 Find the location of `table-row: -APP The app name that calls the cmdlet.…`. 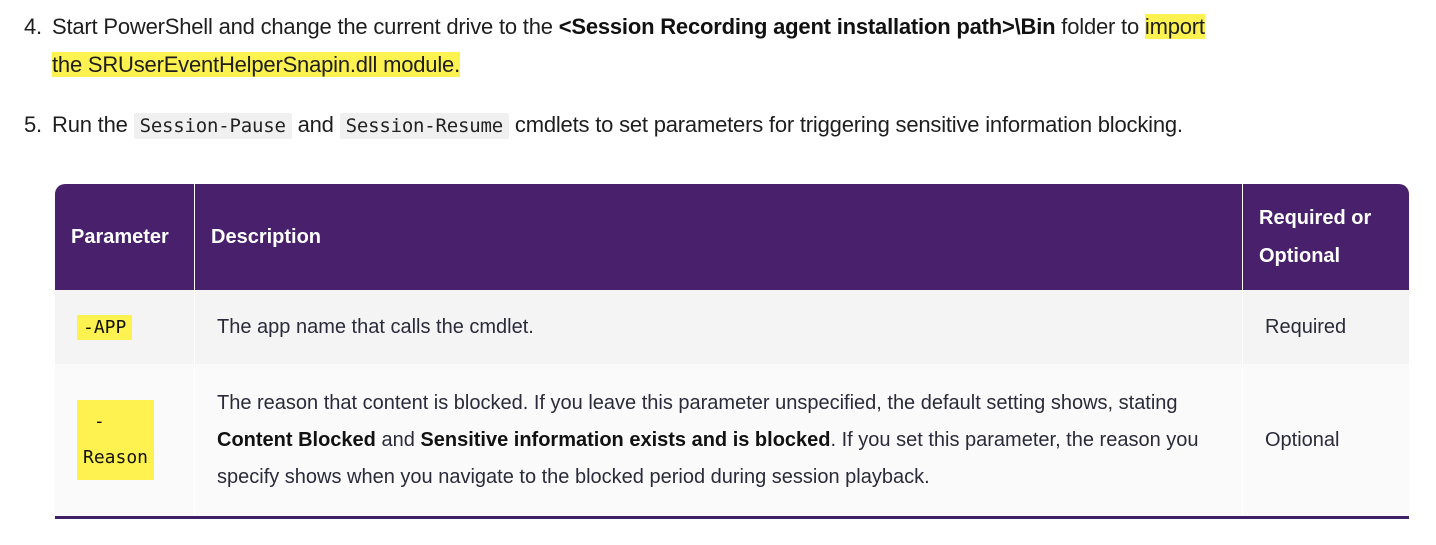

table-row: -APP The app name that calls the cmdlet.… is located at coordinates (732, 327).